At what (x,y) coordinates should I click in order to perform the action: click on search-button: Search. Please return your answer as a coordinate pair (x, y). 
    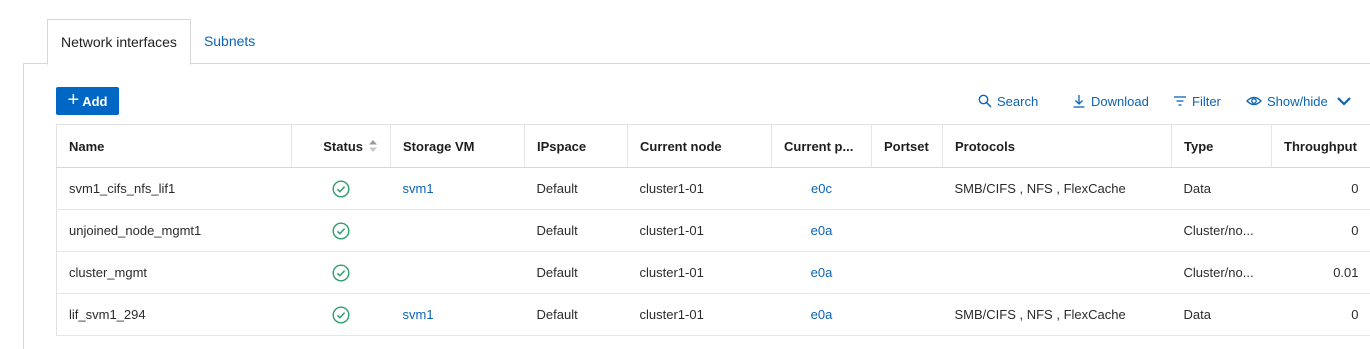
    Looking at the image, I should click on (1008, 101).